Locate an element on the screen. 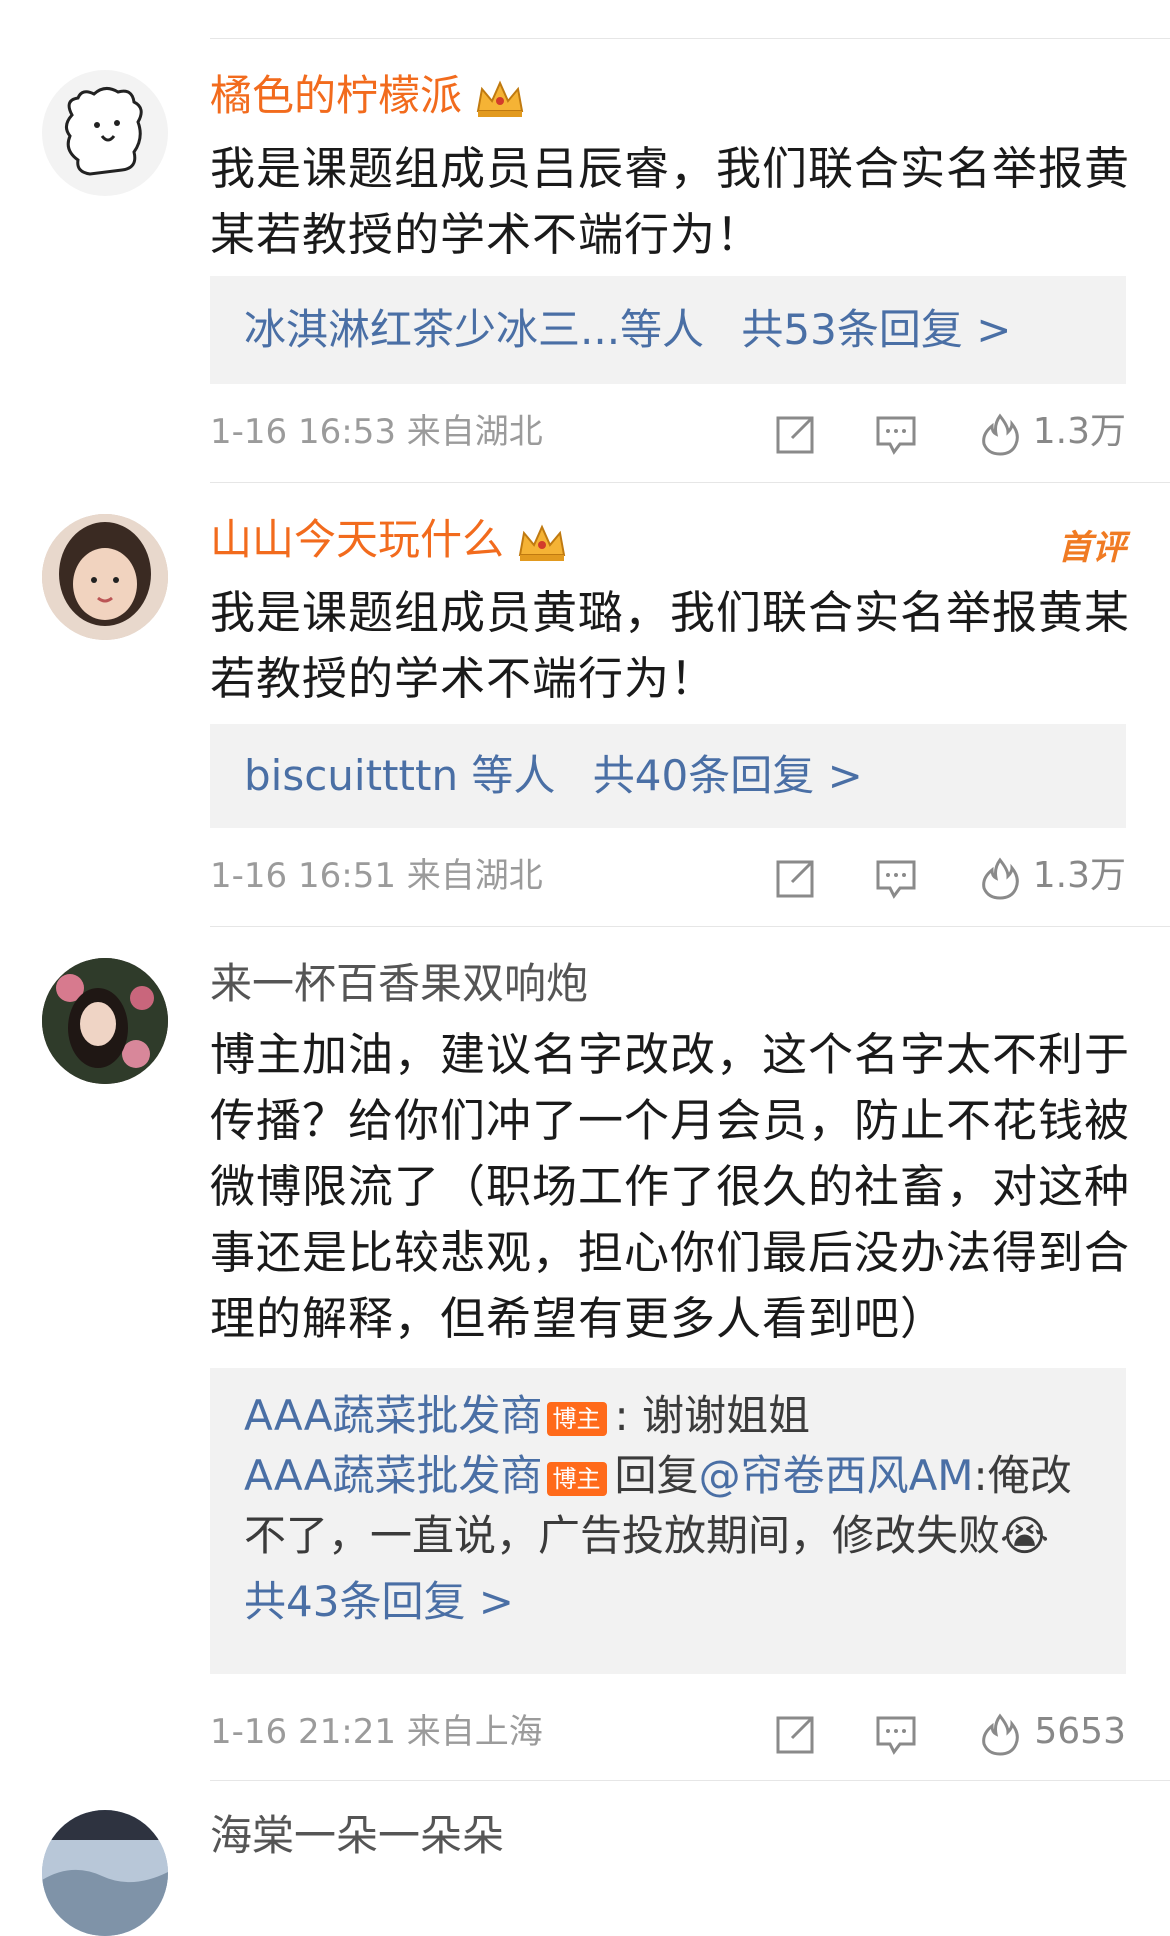  comment-text: 我是课题组成员吕辰睿，我们联合实名举报黄某若教授的学术不端行为！ is located at coordinates (670, 201).